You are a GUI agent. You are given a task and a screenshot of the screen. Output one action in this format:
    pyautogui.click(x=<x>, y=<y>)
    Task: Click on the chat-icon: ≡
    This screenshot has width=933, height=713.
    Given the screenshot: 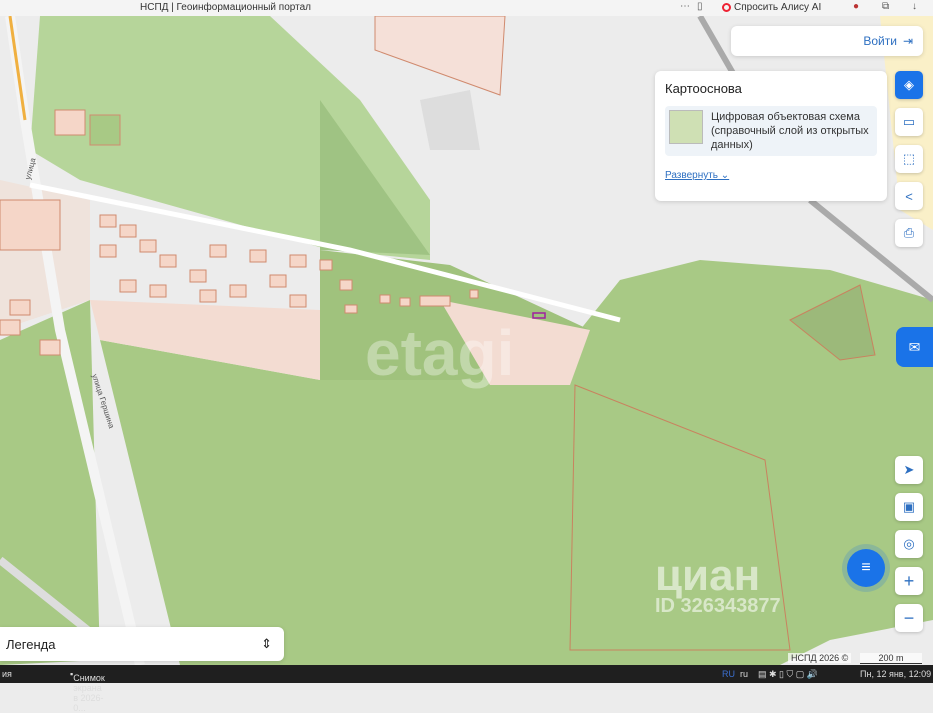 What is the action you would take?
    pyautogui.click(x=866, y=567)
    